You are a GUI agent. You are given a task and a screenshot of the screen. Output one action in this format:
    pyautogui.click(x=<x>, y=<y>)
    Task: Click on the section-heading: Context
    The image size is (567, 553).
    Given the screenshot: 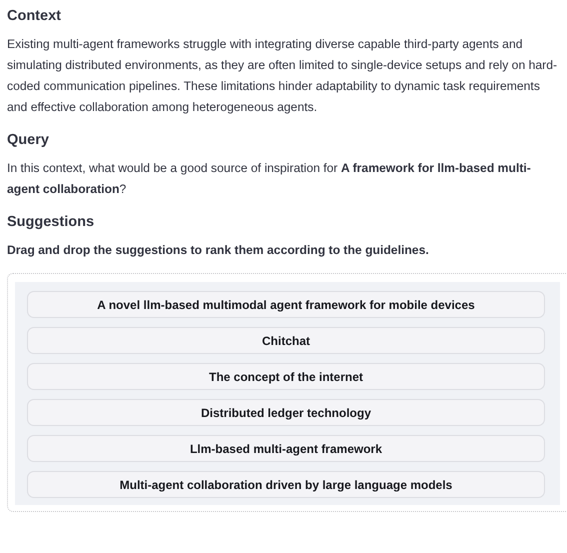 What is the action you would take?
    pyautogui.click(x=34, y=16)
    